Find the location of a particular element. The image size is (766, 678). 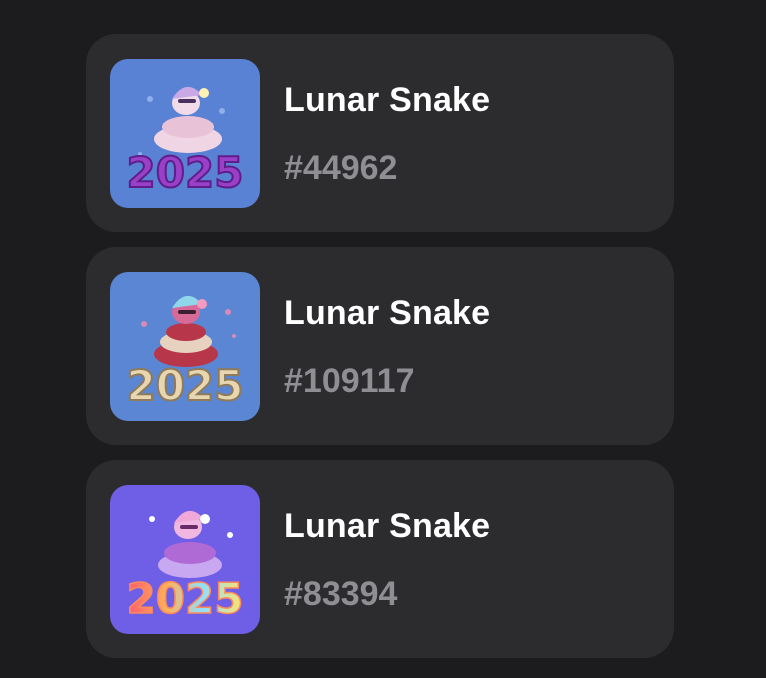

lunar-snake-purple-image: 2025 is located at coordinates (185, 133).